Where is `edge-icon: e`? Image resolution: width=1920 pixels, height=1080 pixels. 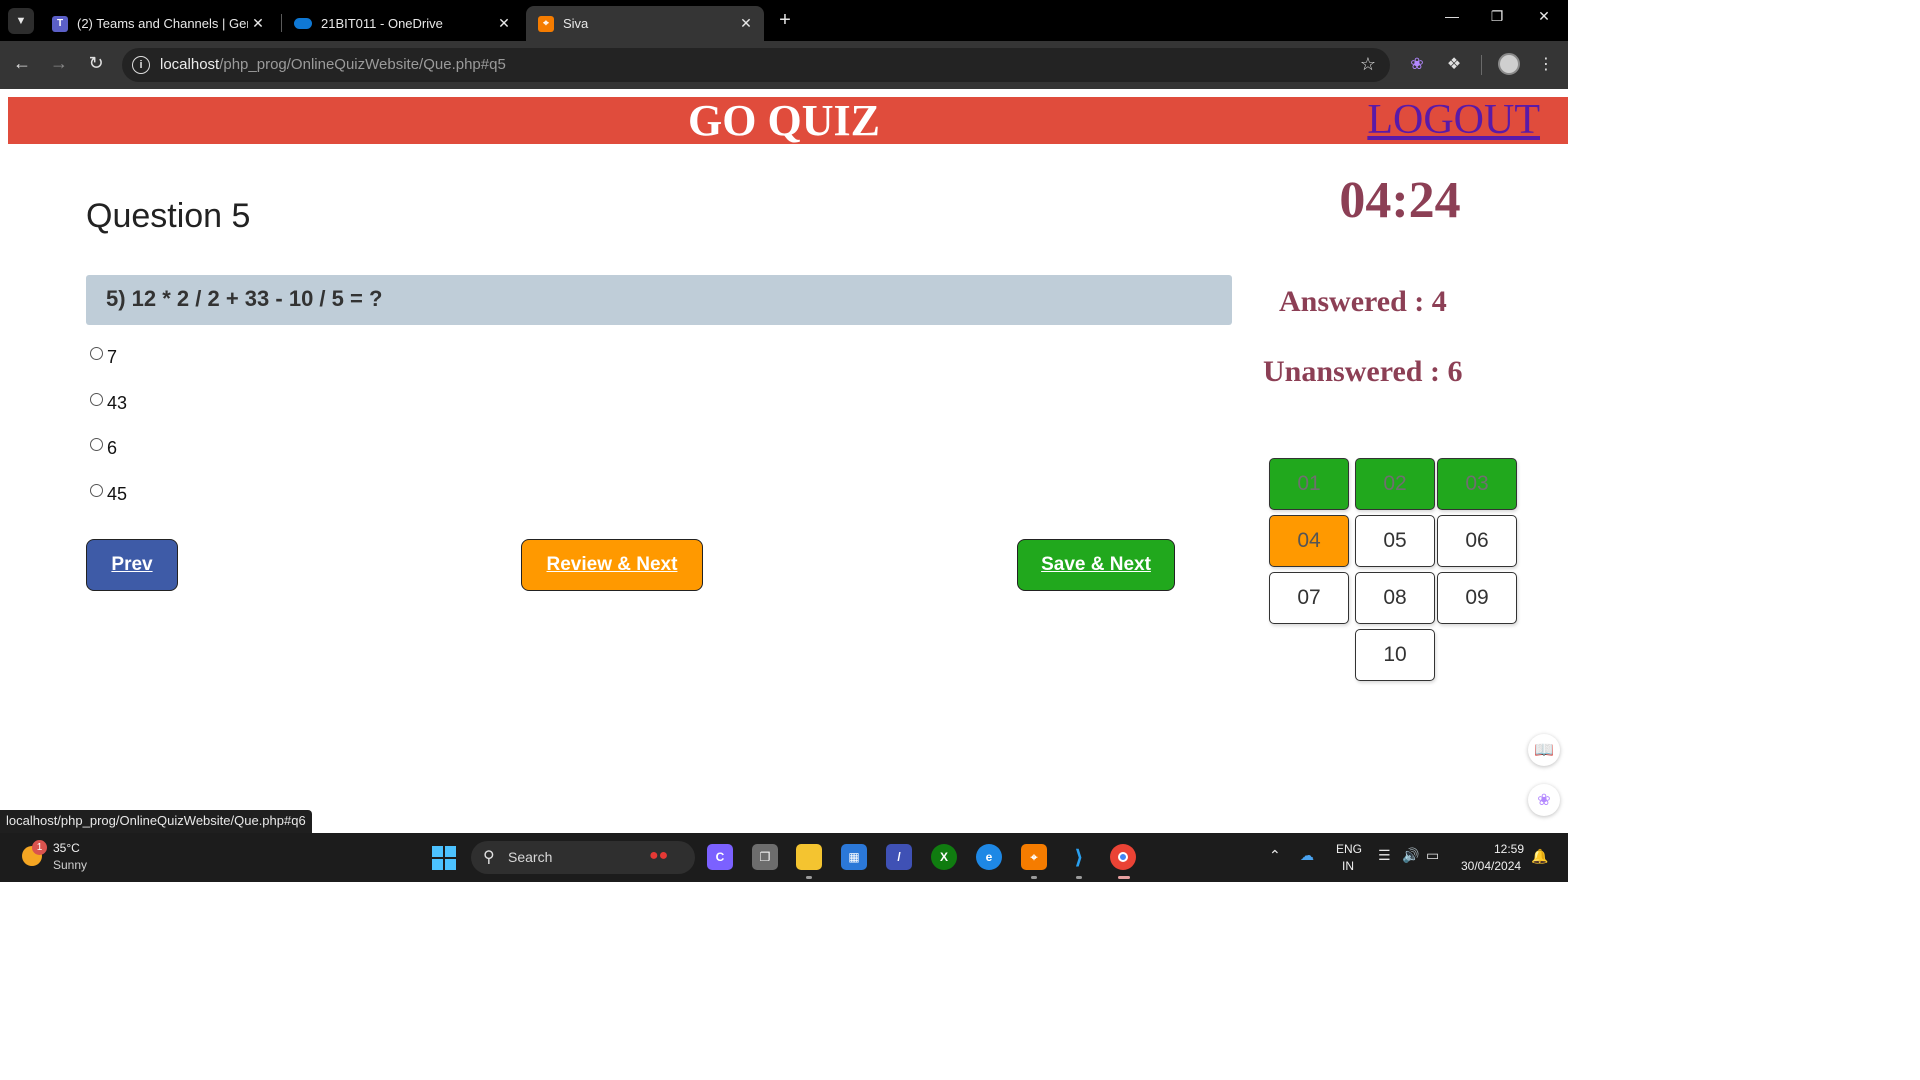 edge-icon: e is located at coordinates (989, 857).